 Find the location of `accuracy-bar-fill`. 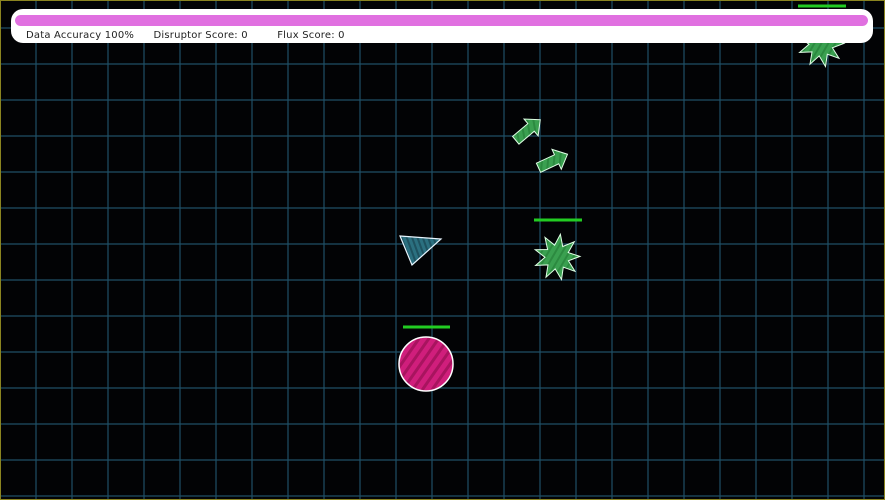

accuracy-bar-fill is located at coordinates (441, 20).